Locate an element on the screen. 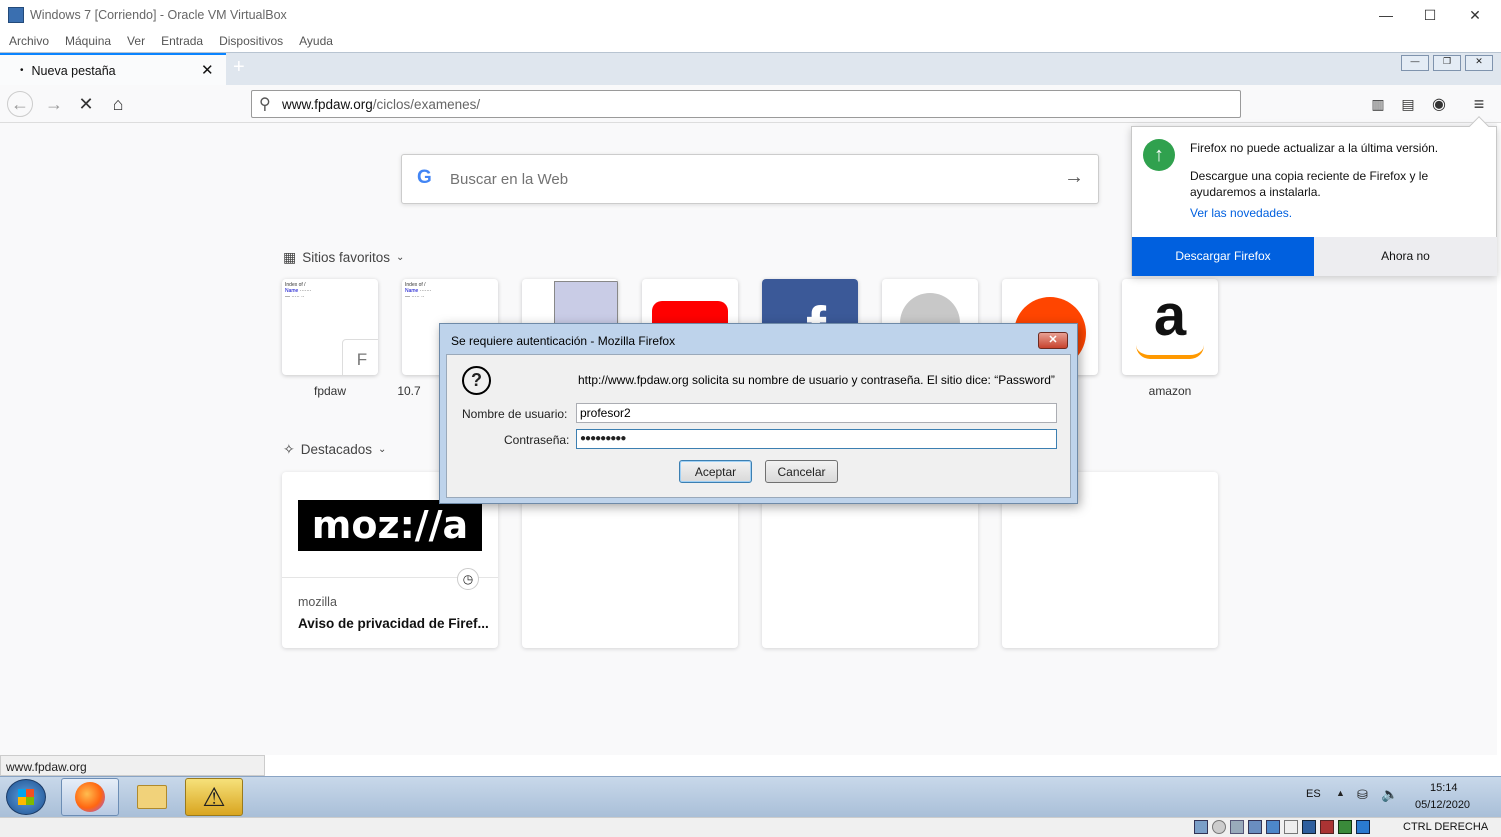  folder-icon is located at coordinates (152, 797).